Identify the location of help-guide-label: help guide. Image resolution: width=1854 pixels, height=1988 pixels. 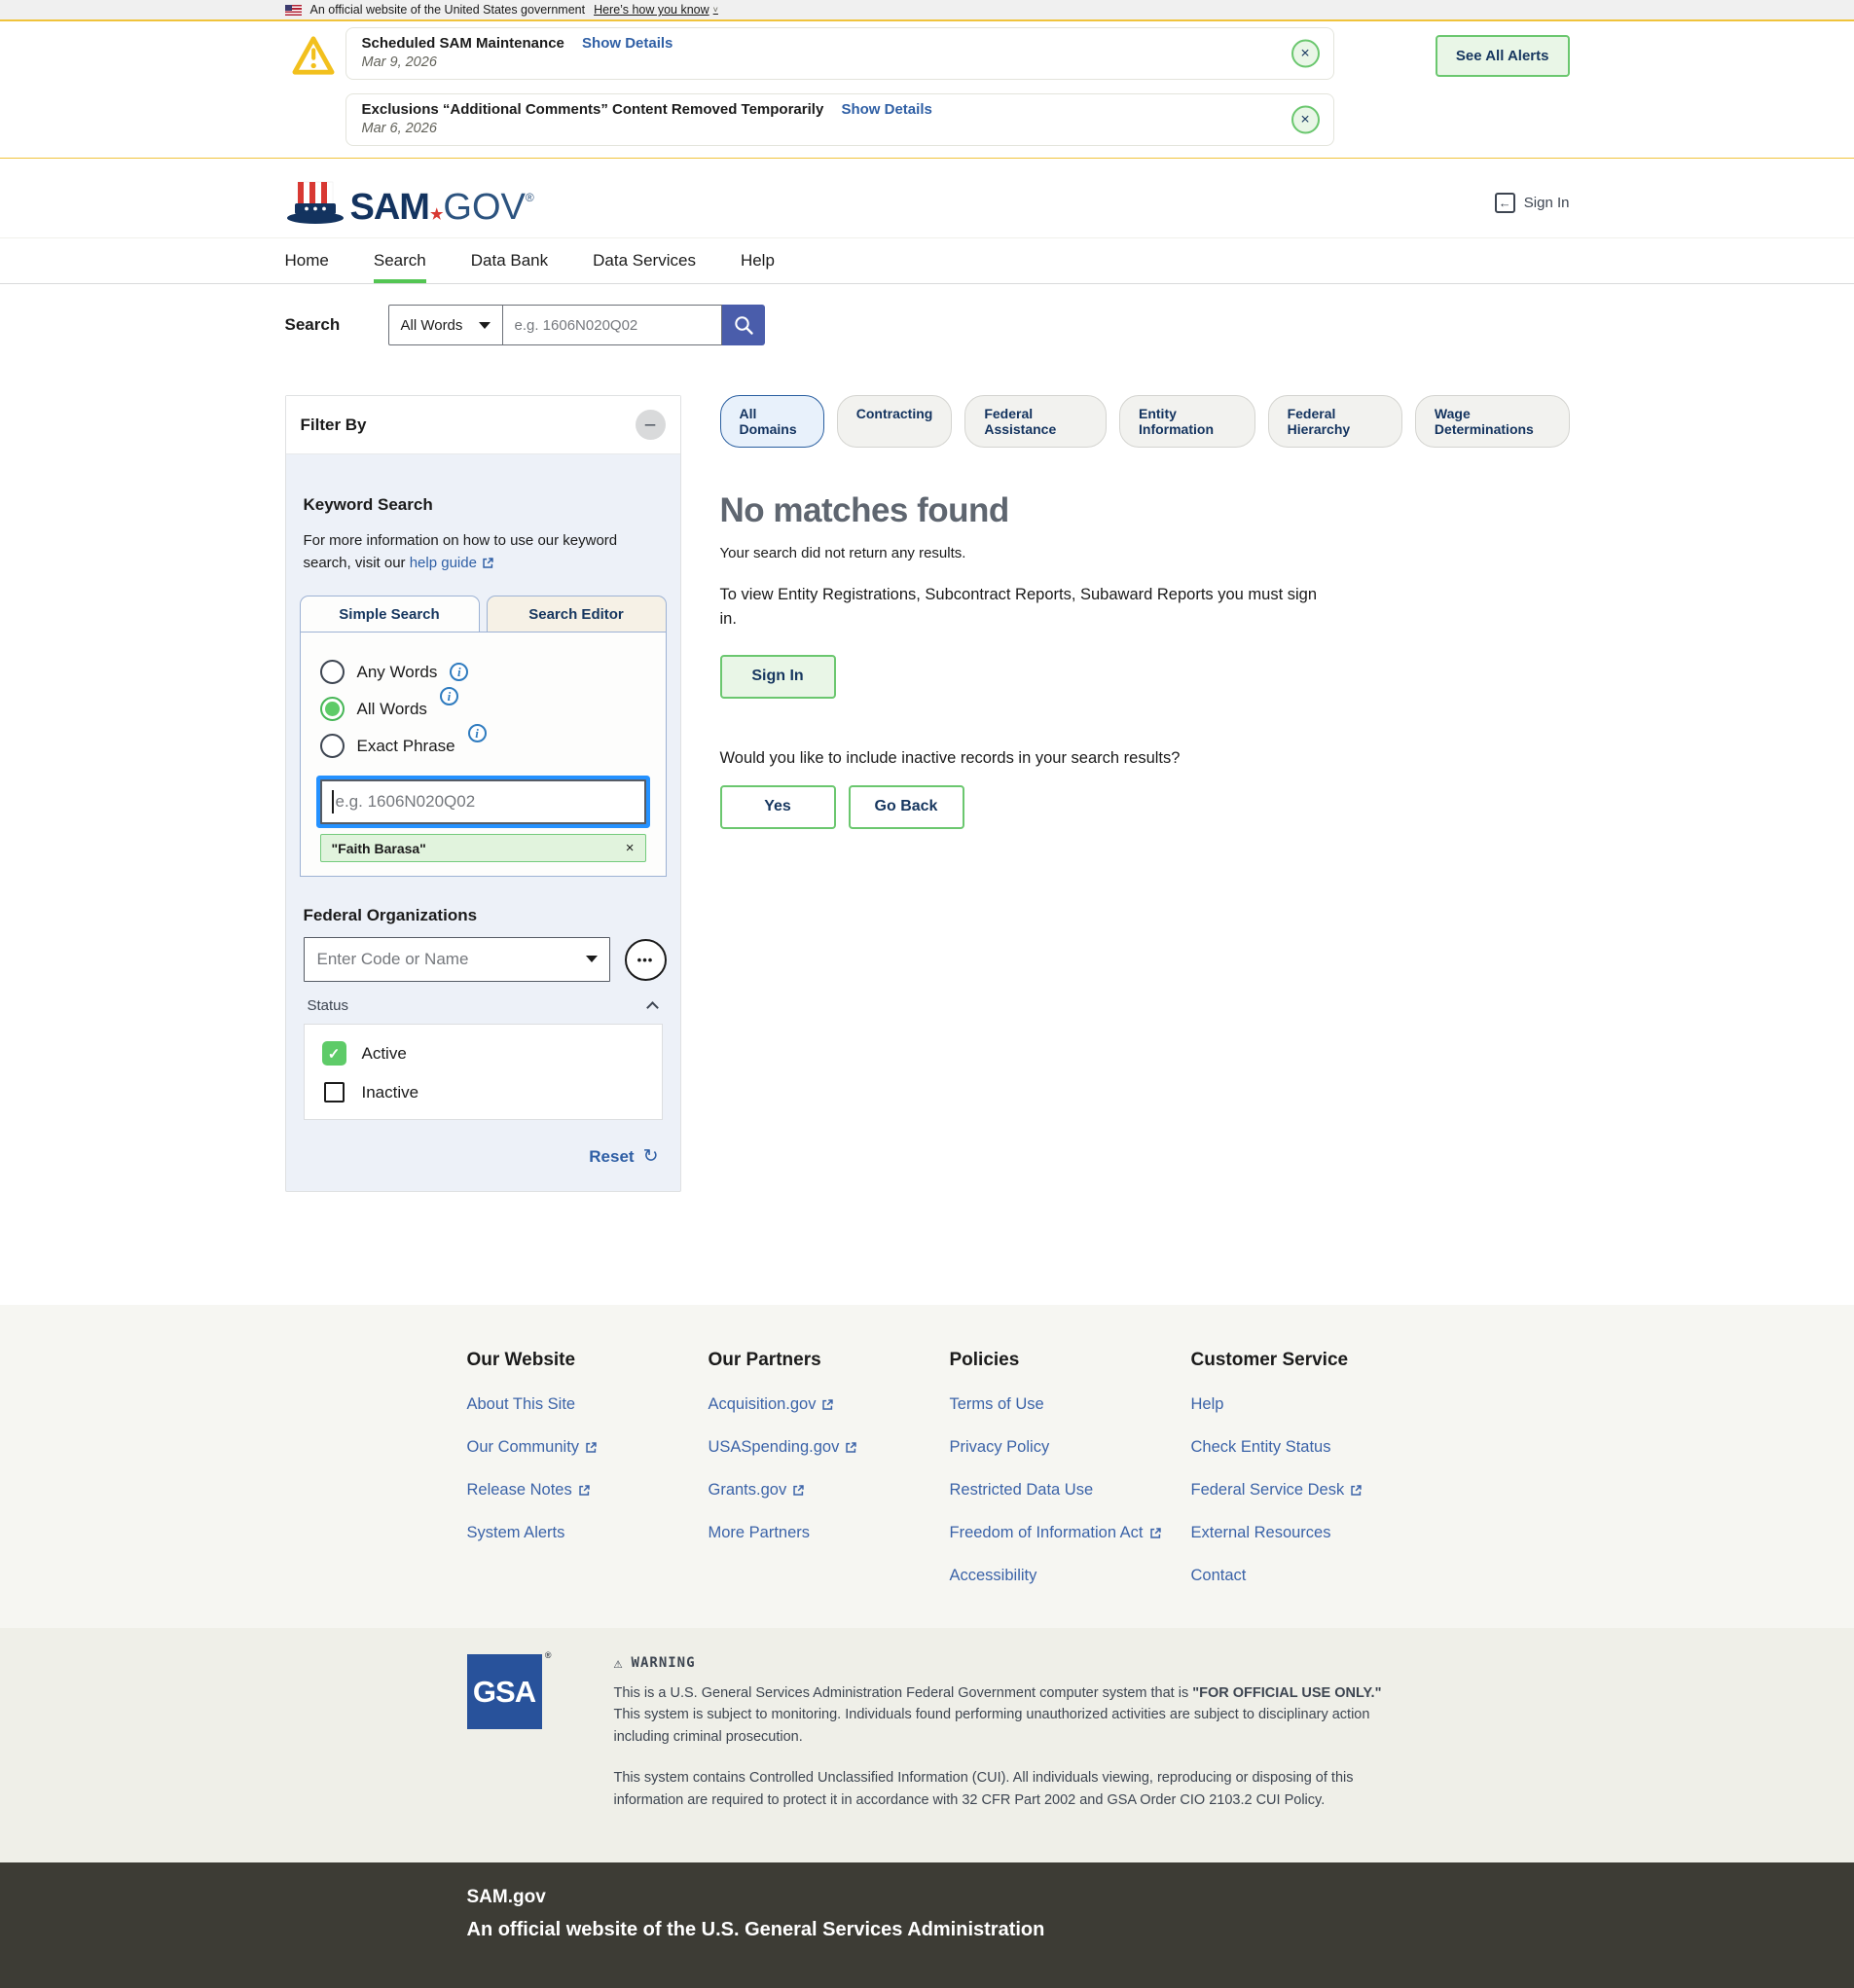
(443, 563).